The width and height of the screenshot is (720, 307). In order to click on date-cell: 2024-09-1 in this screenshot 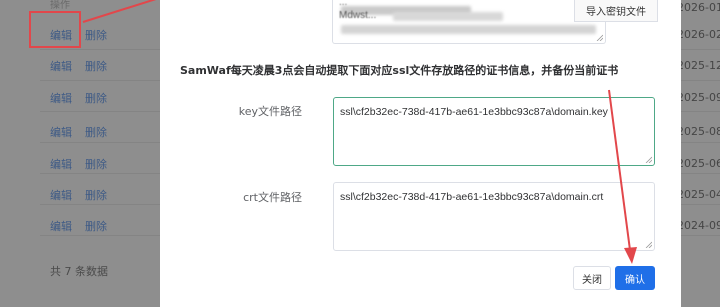, I will do `click(698, 225)`.